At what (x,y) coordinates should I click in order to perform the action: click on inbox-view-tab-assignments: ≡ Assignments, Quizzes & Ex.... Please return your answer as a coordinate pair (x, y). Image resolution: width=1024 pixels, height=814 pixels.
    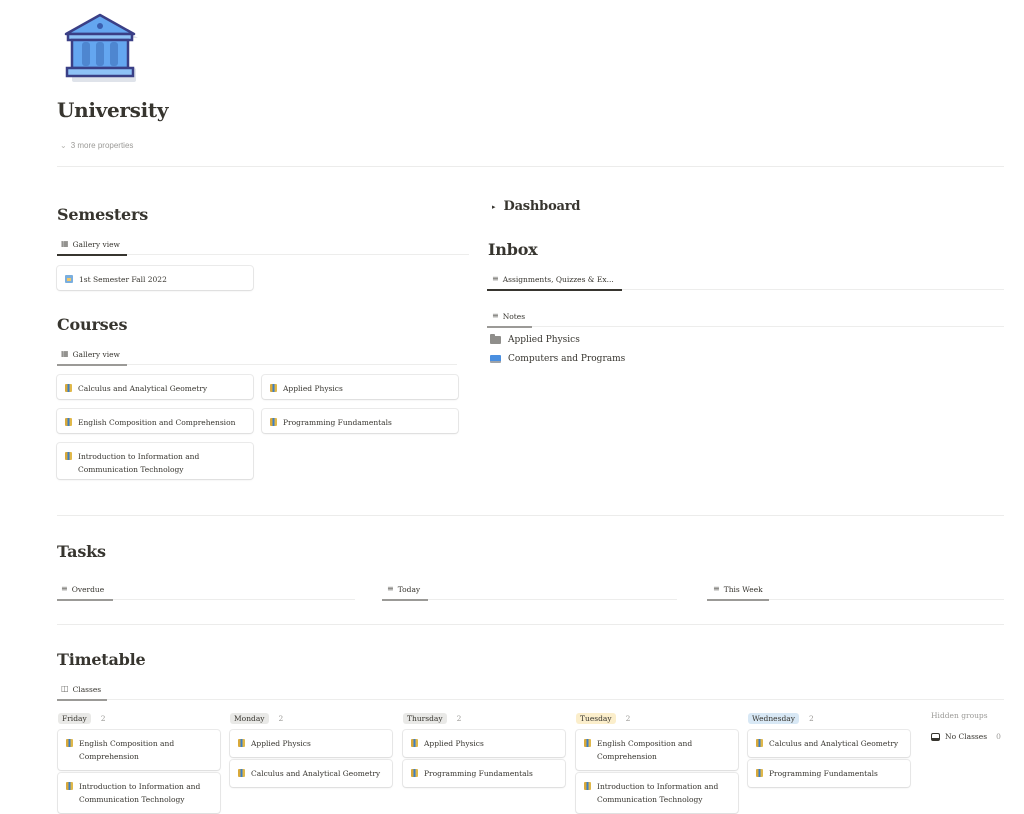
    Looking at the image, I should click on (553, 279).